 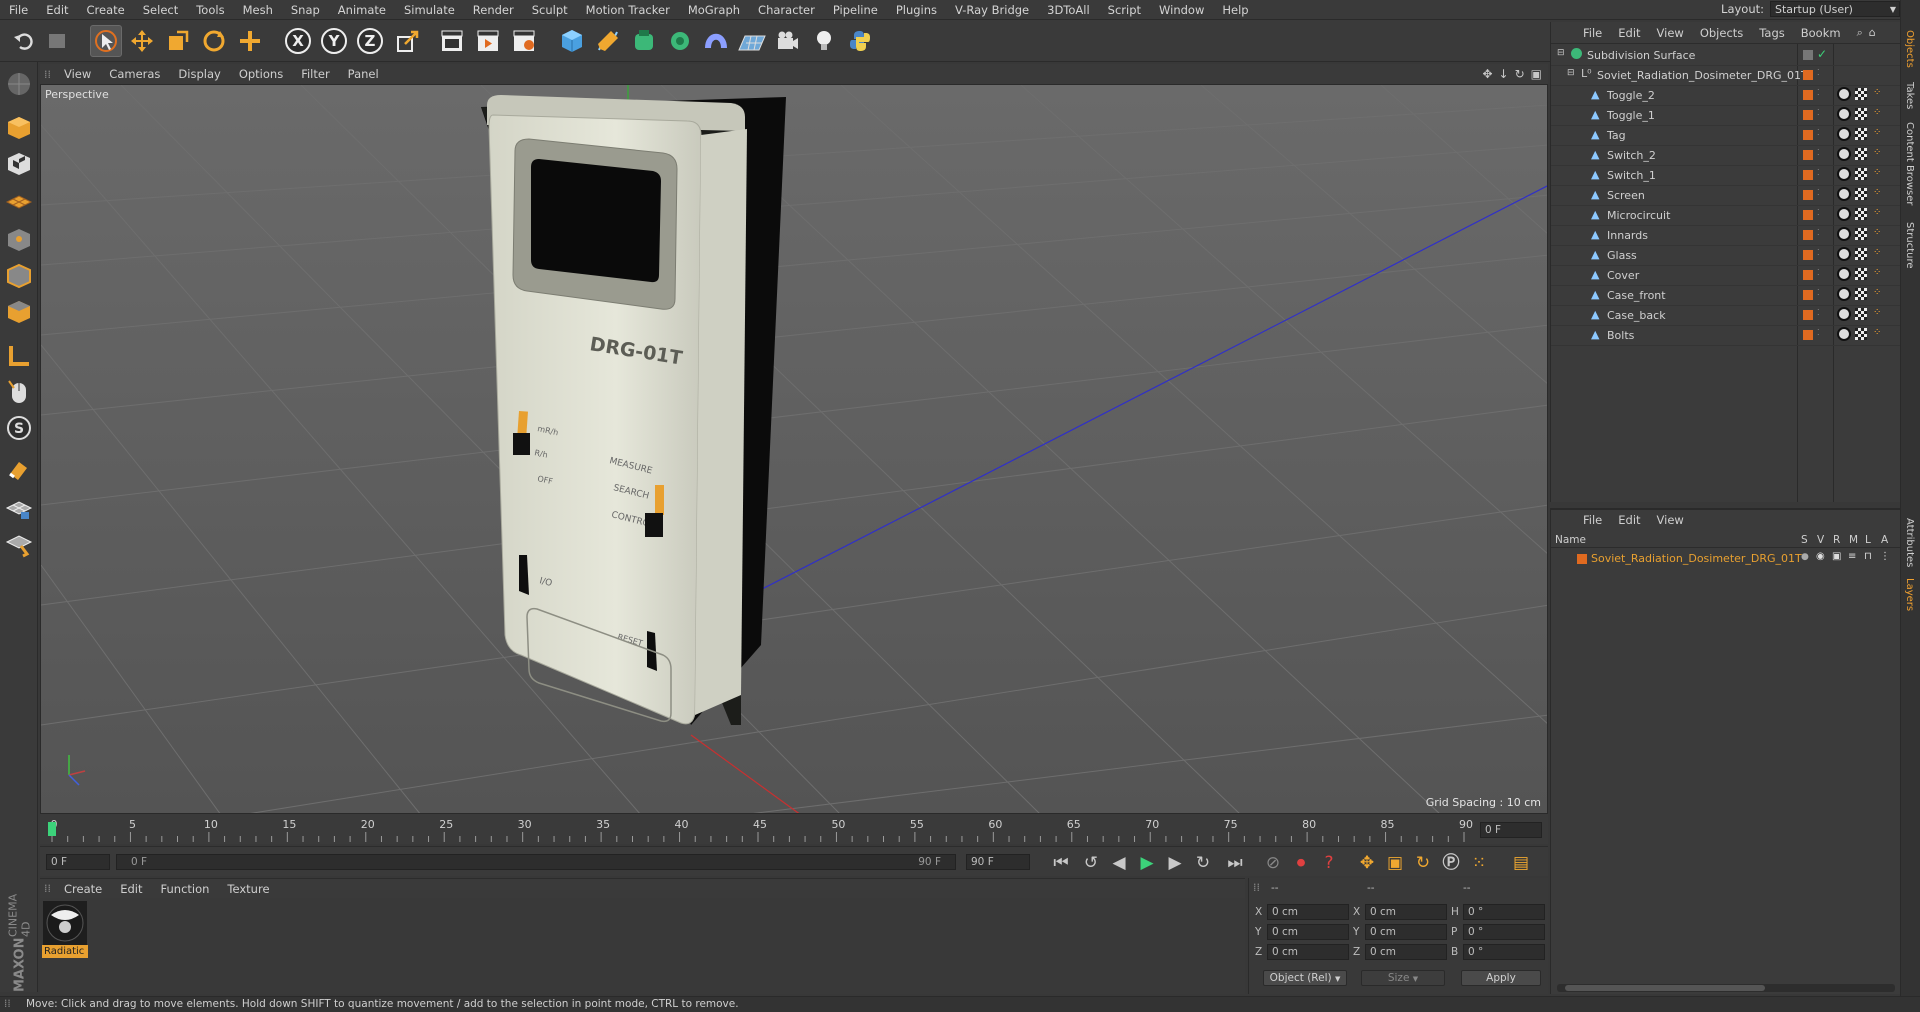 What do you see at coordinates (65, 951) in the screenshot?
I see `material-name-label: Radiatic` at bounding box center [65, 951].